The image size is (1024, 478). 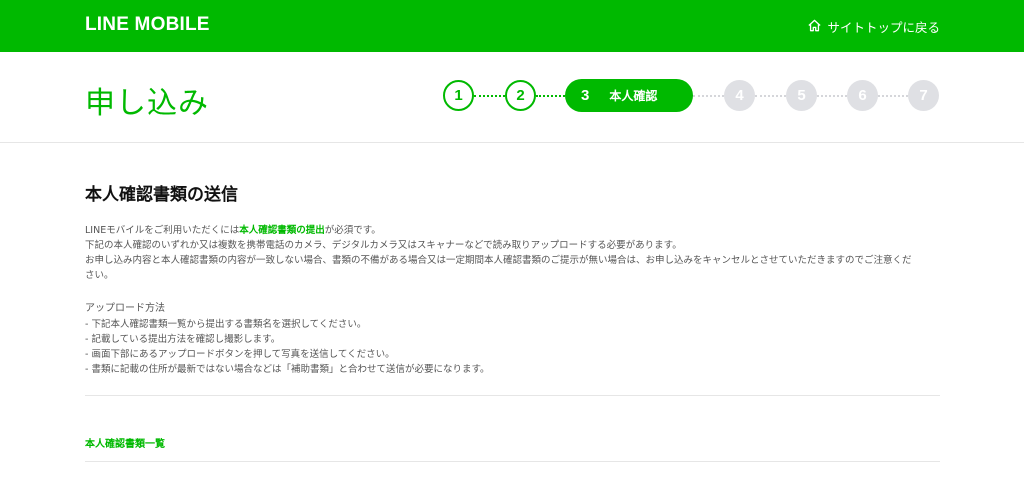 What do you see at coordinates (125, 442) in the screenshot?
I see `document-list-link: 本人確認書類一覧` at bounding box center [125, 442].